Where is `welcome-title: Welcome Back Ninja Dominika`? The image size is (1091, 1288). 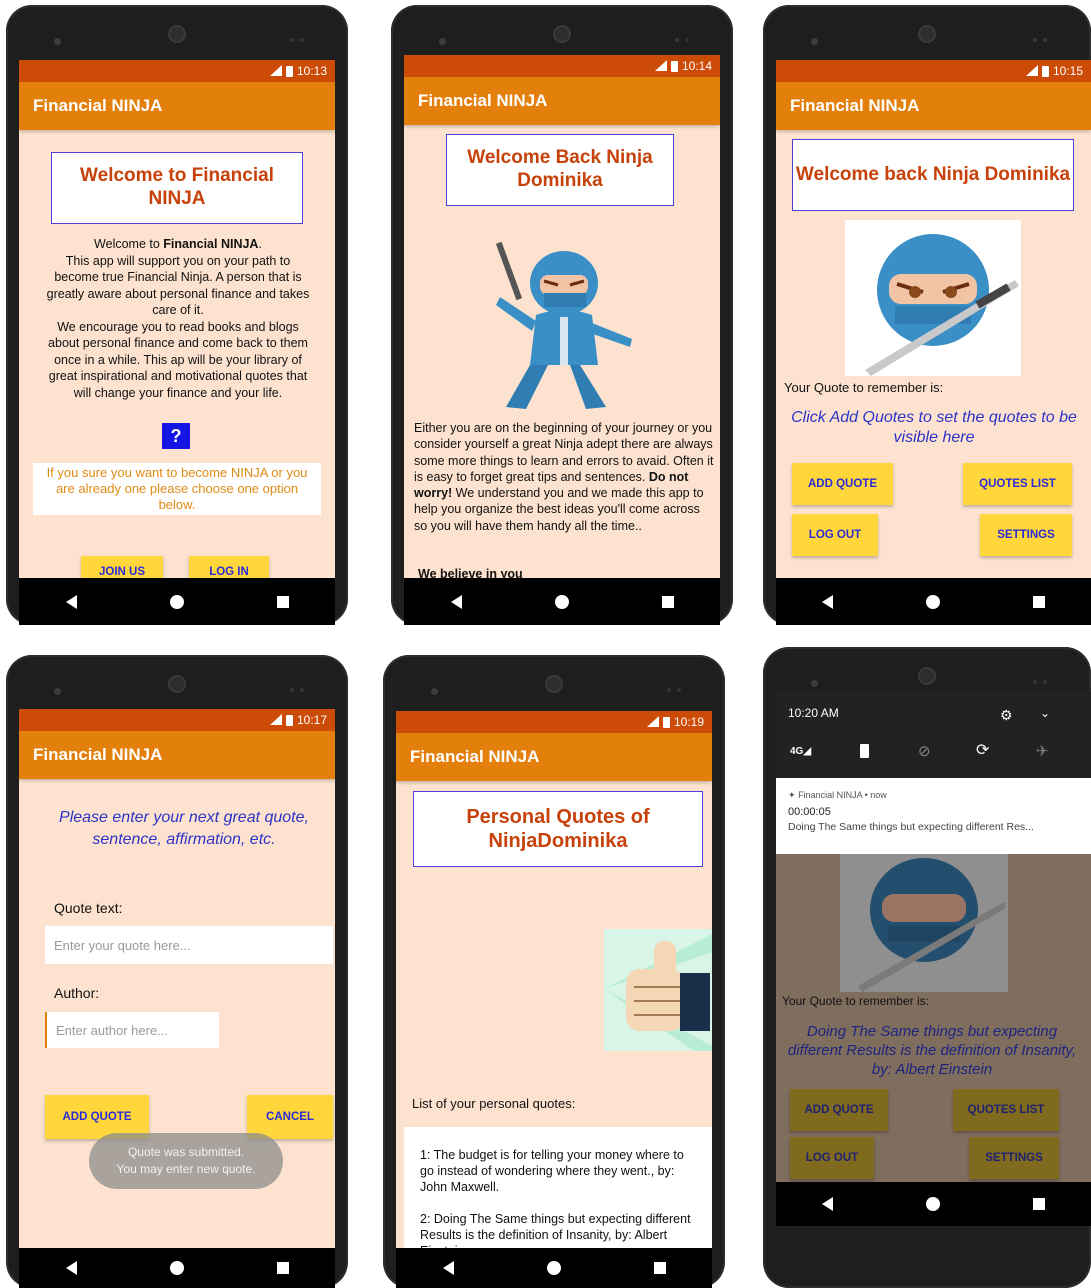 welcome-title: Welcome Back Ninja Dominika is located at coordinates (560, 170).